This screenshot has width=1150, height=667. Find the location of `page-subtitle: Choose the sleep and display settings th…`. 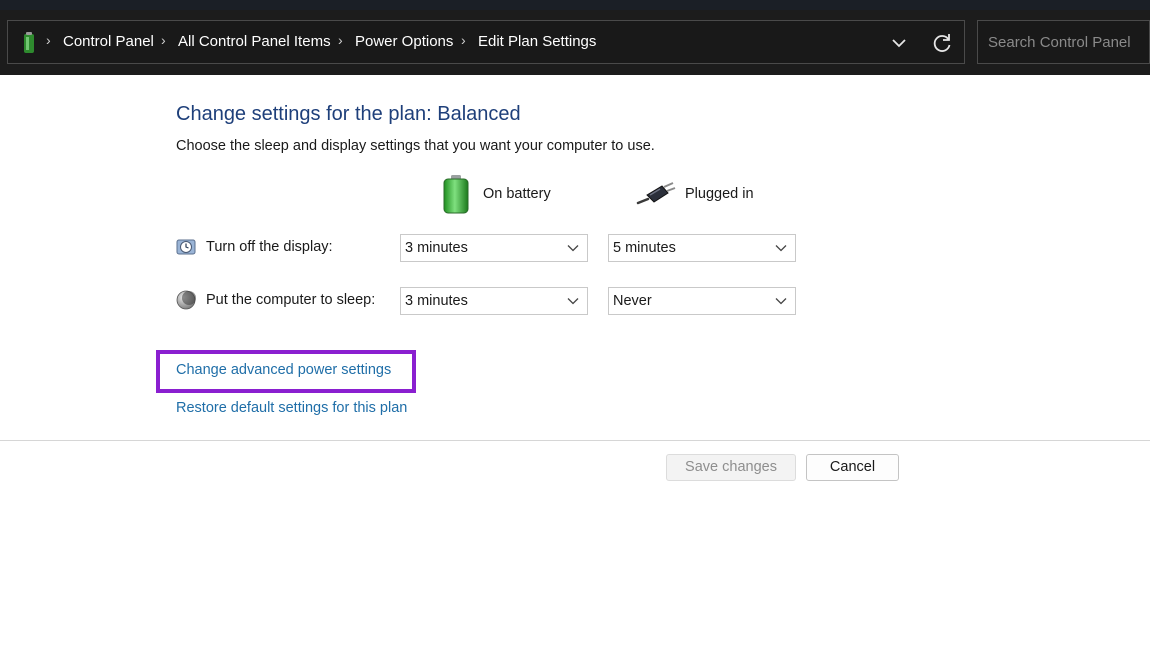

page-subtitle: Choose the sleep and display settings th… is located at coordinates (415, 146).